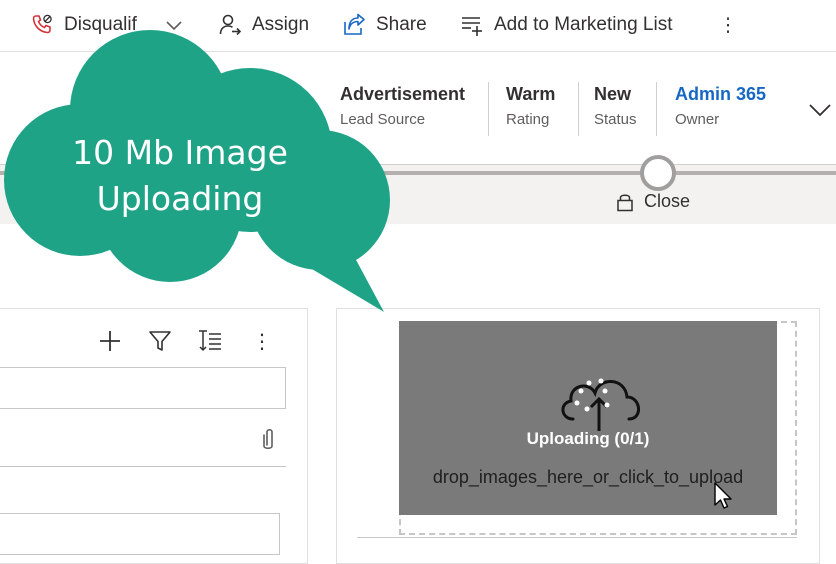 Image resolution: width=836 pixels, height=564 pixels. Describe the element at coordinates (180, 198) in the screenshot. I see `callout-line-2: Uploading` at that location.